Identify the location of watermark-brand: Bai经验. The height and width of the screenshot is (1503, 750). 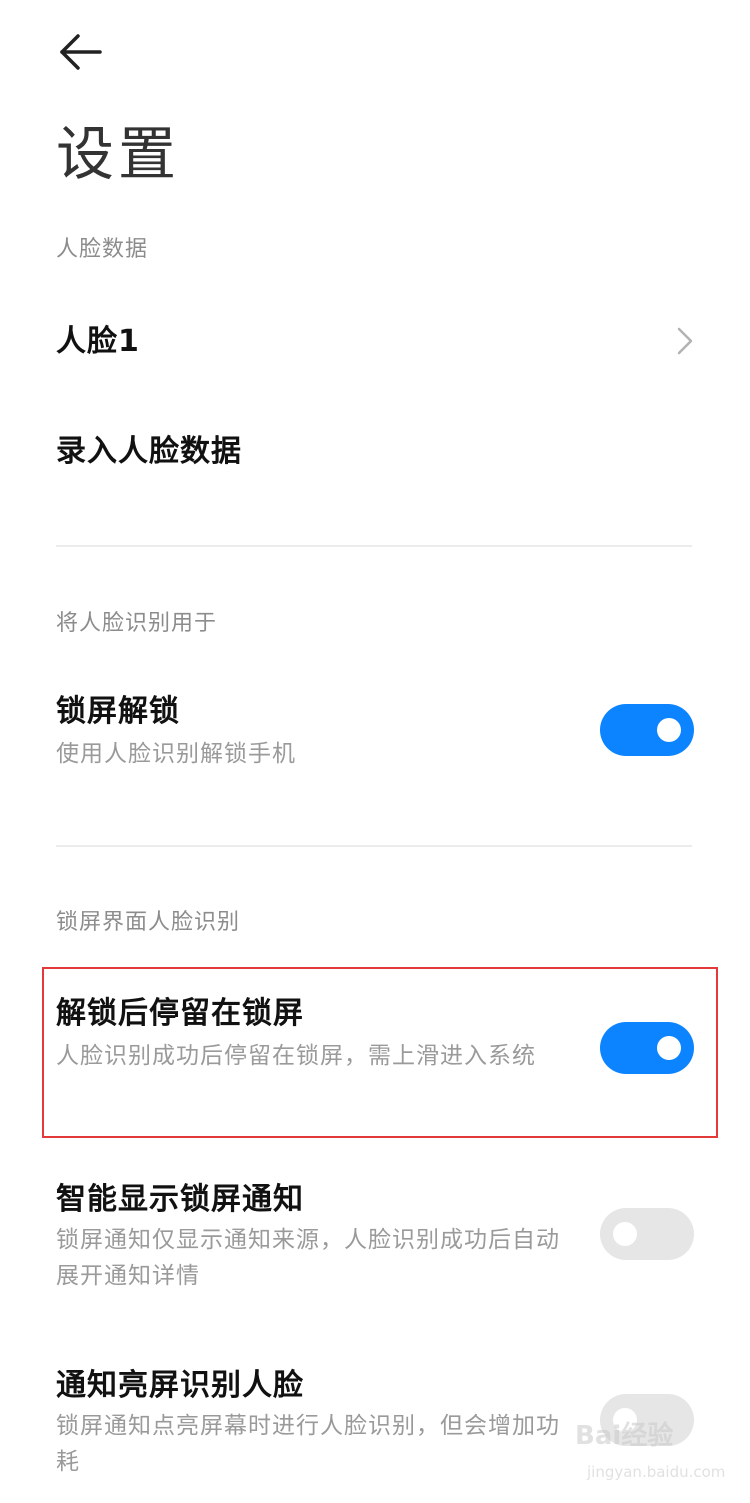
(624, 1436).